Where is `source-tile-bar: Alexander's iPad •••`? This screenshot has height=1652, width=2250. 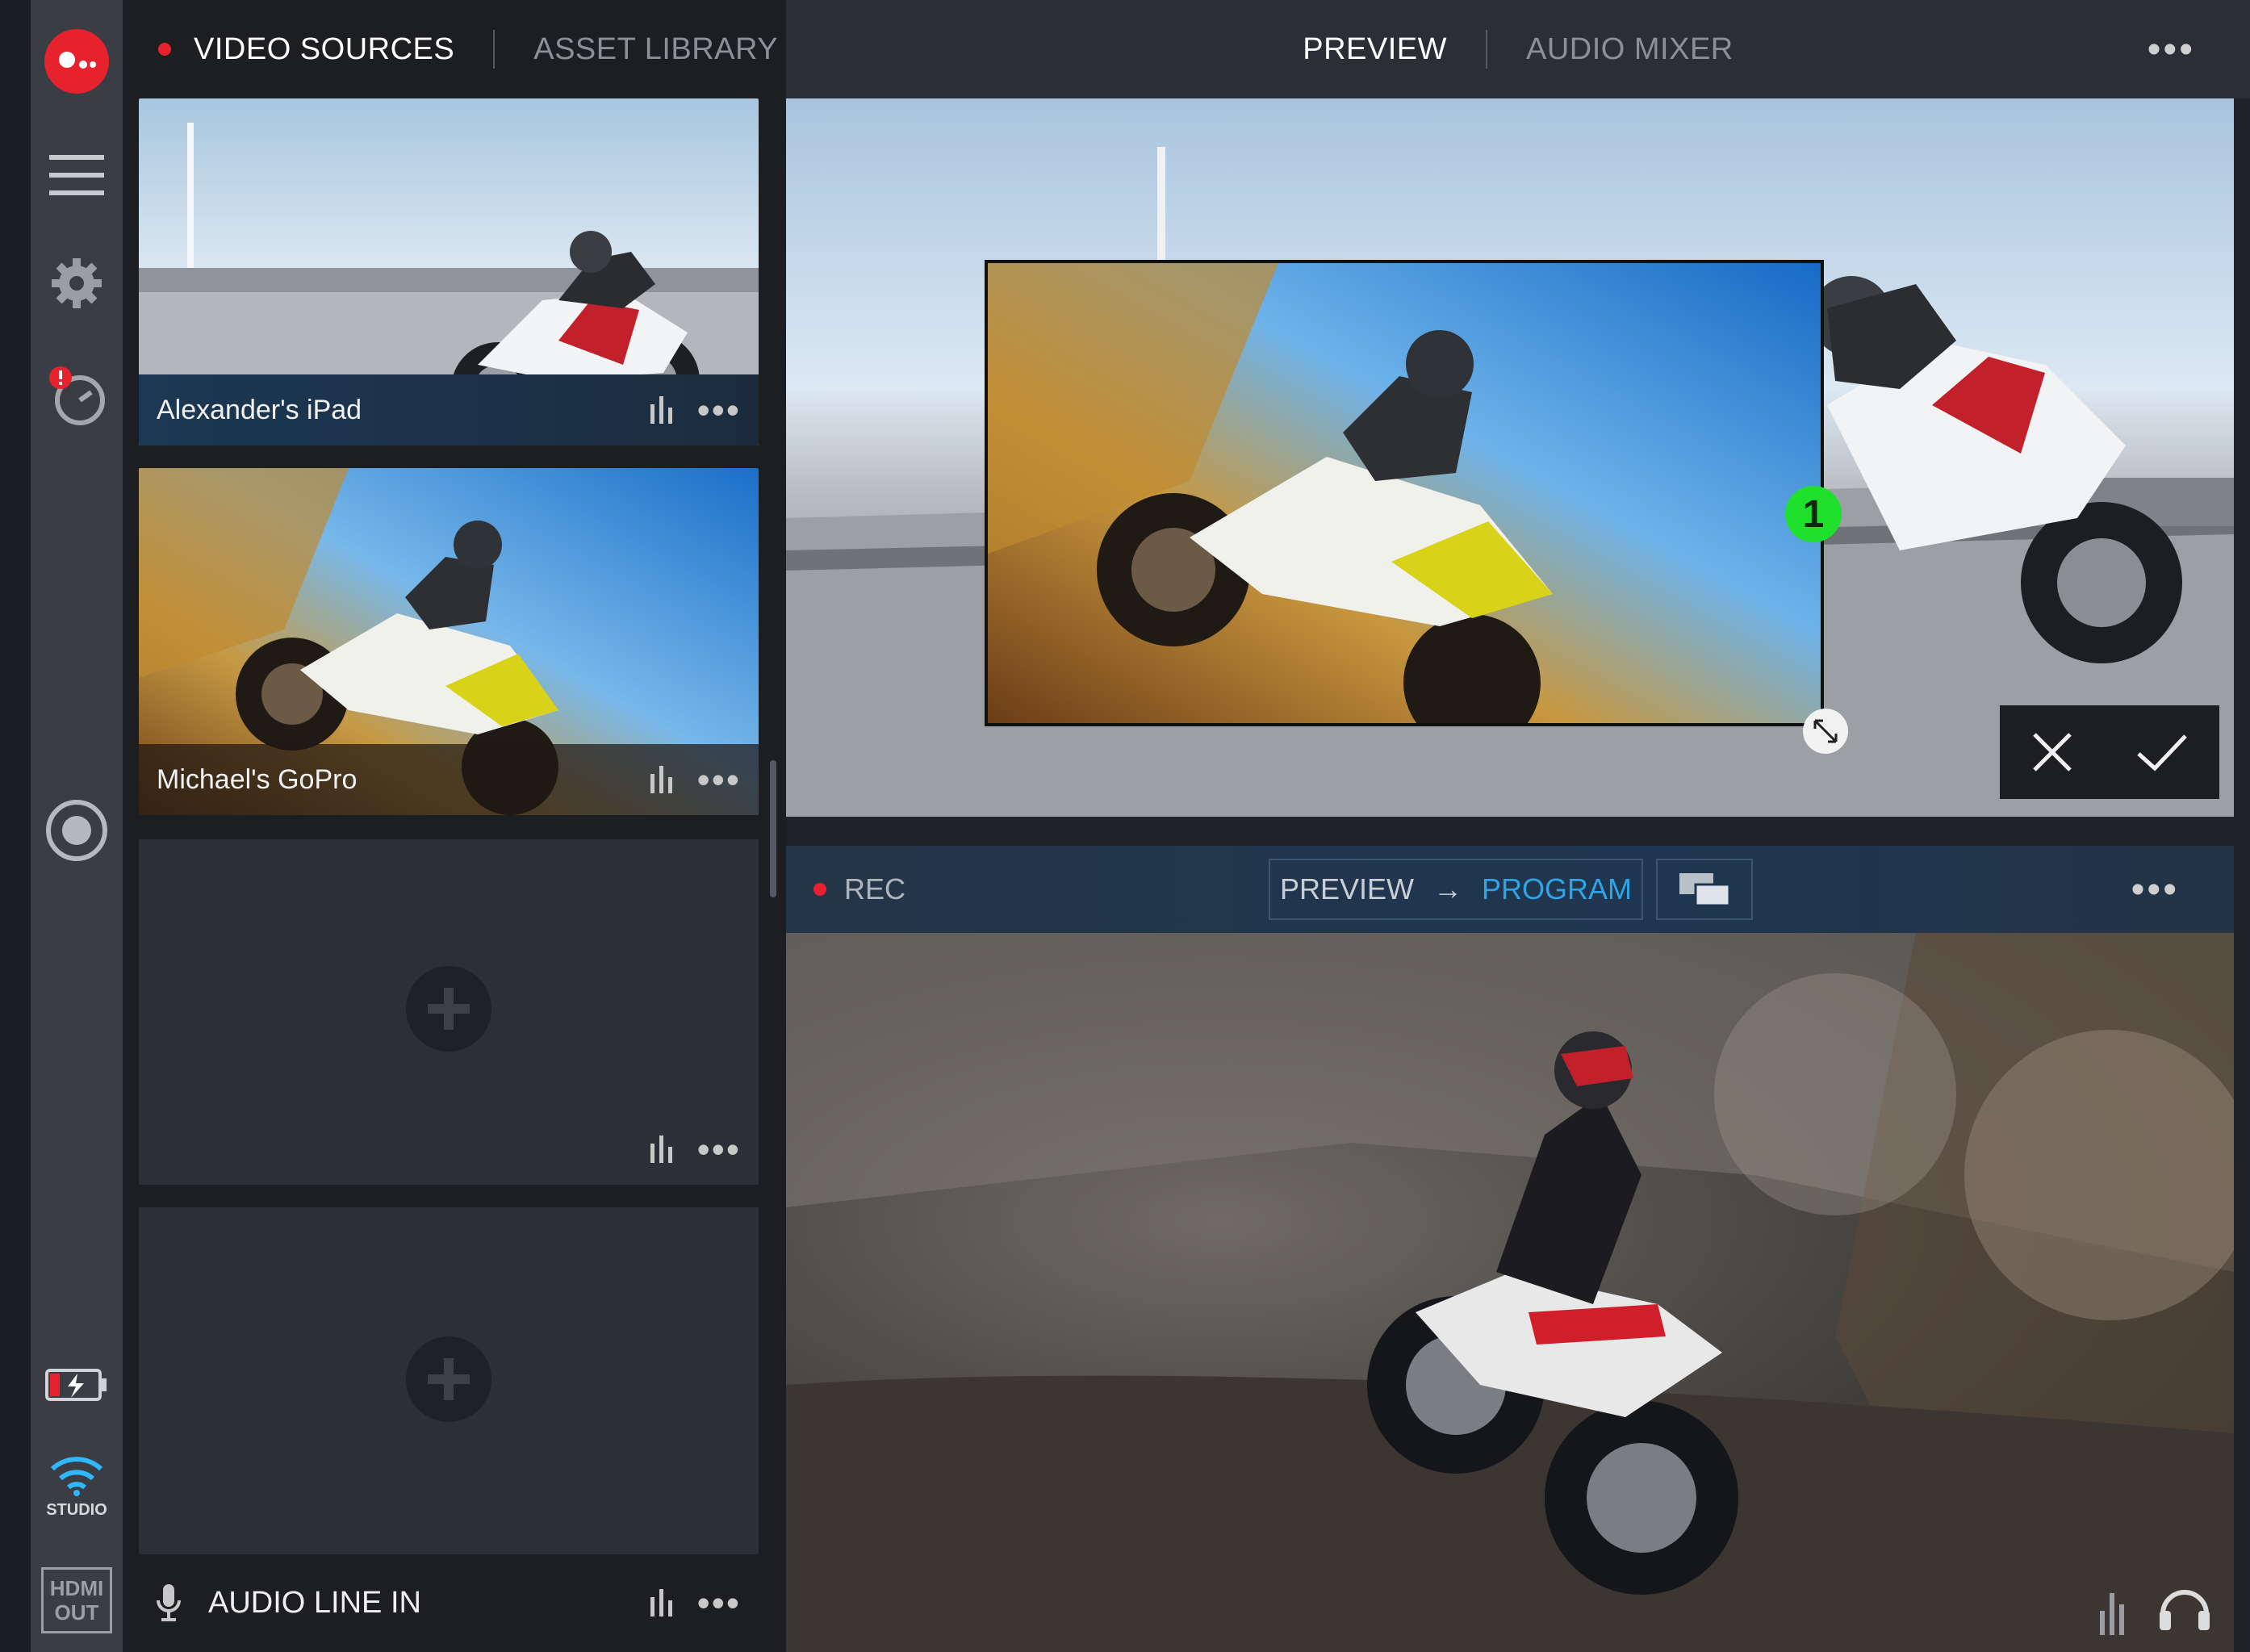
source-tile-bar: Alexander's iPad ••• is located at coordinates (449, 409).